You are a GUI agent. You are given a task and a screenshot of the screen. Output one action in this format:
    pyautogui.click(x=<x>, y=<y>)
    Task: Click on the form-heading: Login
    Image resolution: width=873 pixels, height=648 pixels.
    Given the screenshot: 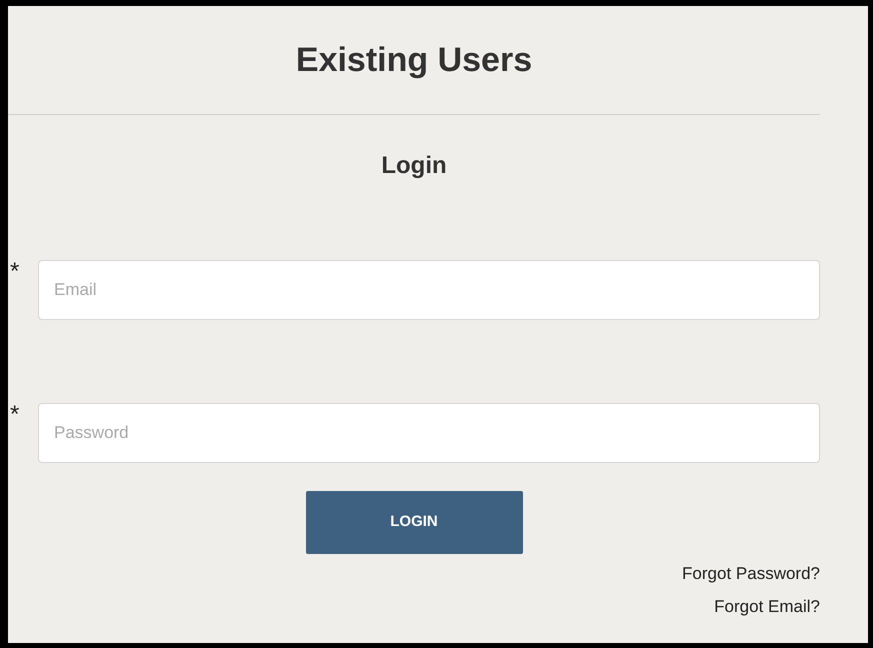 What is the action you would take?
    pyautogui.click(x=414, y=166)
    